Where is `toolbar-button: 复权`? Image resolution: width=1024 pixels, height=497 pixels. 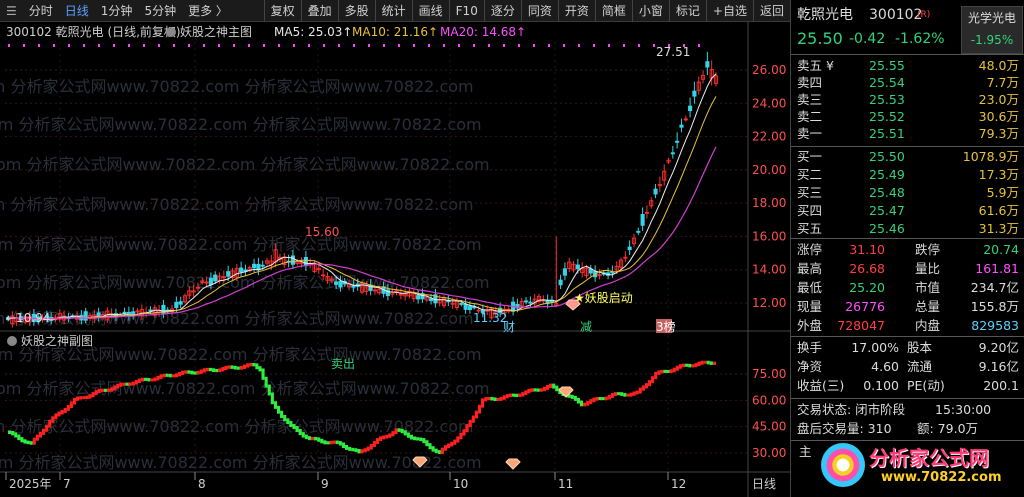 toolbar-button: 复权 is located at coordinates (282, 11).